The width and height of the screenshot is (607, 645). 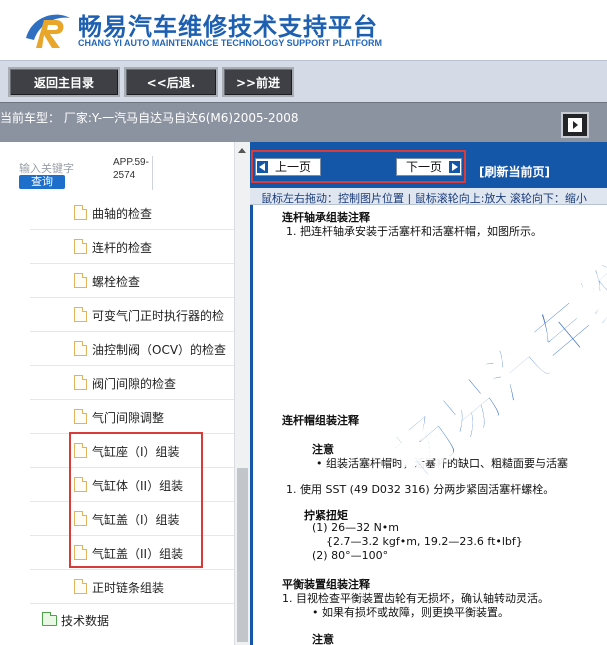 I want to click on app-title: 畅易汽车维修技术支持平台, so click(x=228, y=27).